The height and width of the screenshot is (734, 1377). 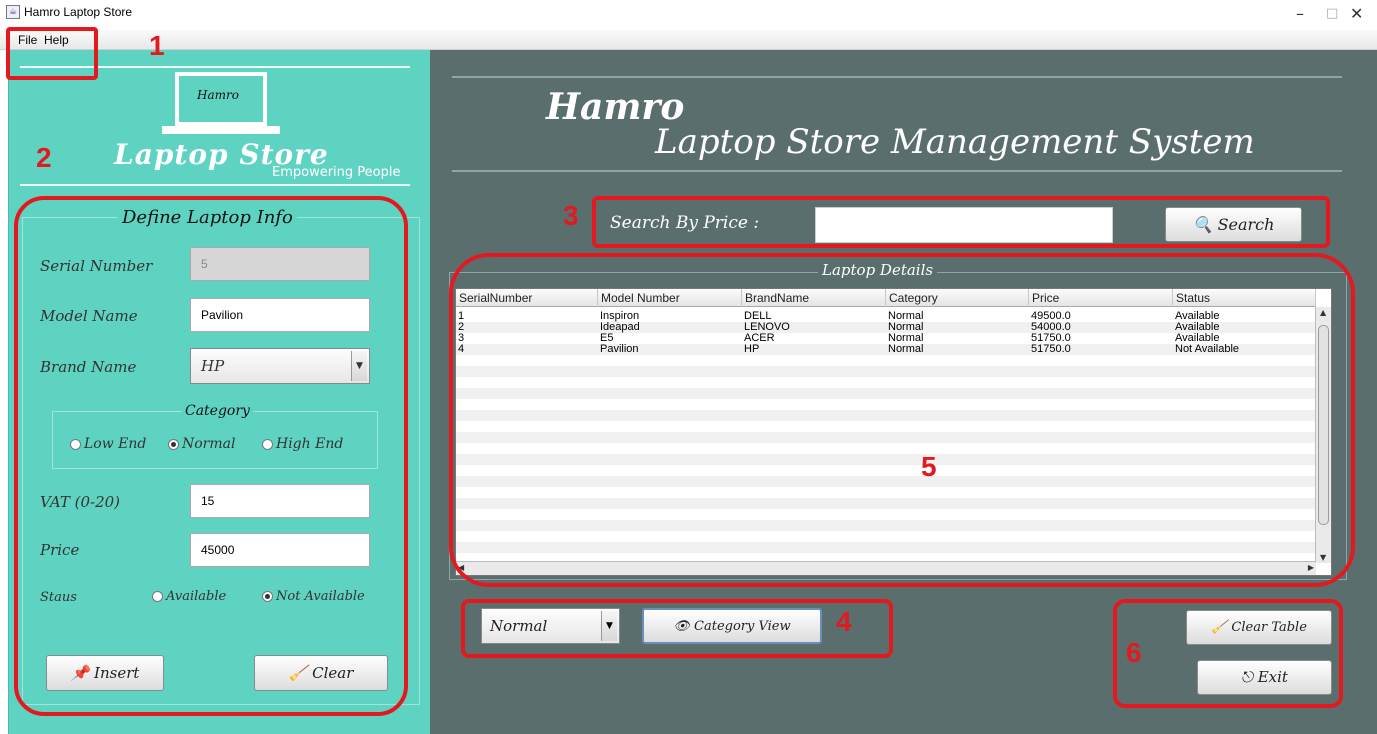 What do you see at coordinates (1134, 652) in the screenshot?
I see `annotation-number-6: 6` at bounding box center [1134, 652].